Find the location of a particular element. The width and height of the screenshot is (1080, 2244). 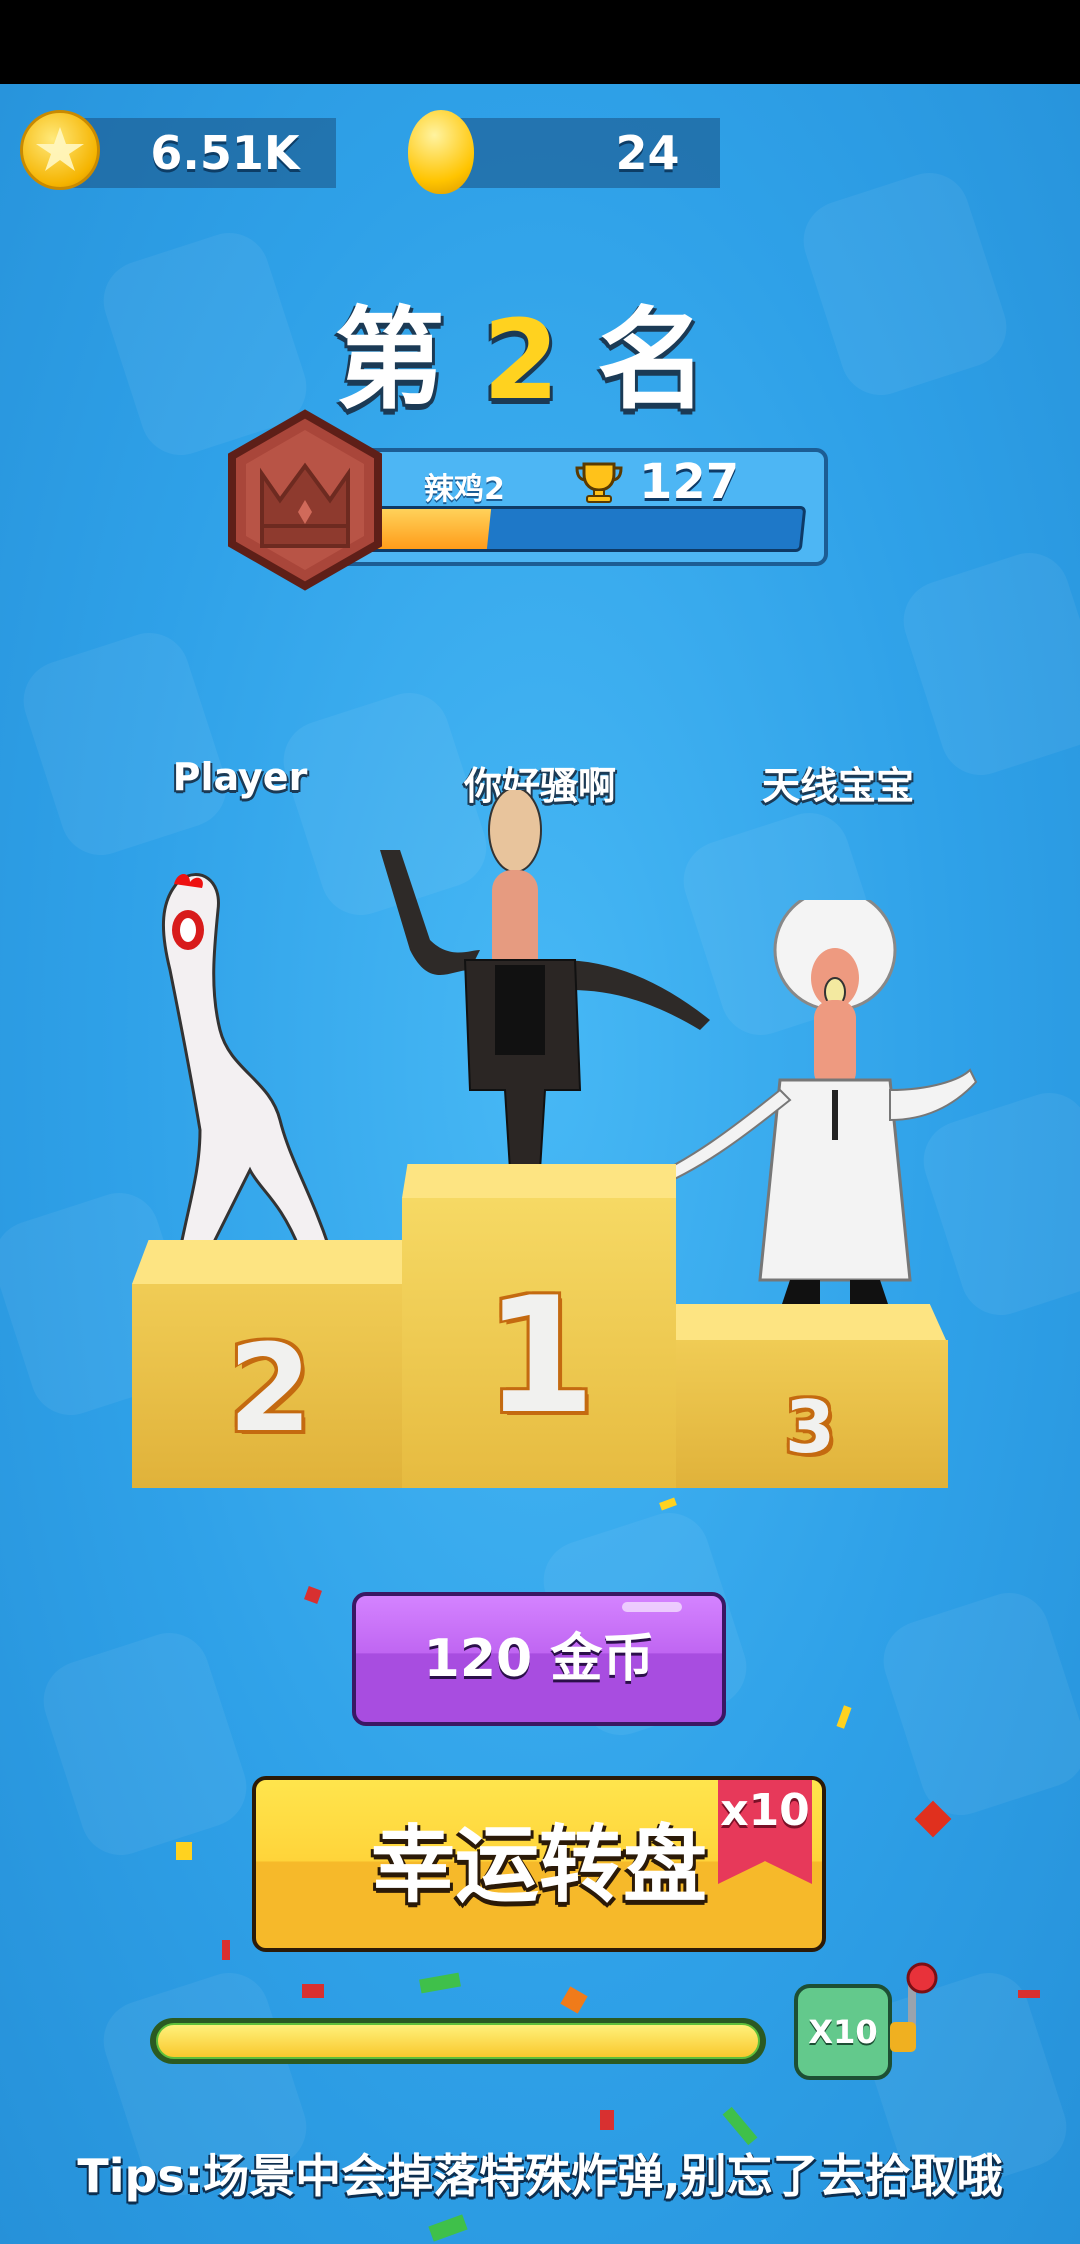

level-panel: 辣鸡2 127 is located at coordinates (579, 507).